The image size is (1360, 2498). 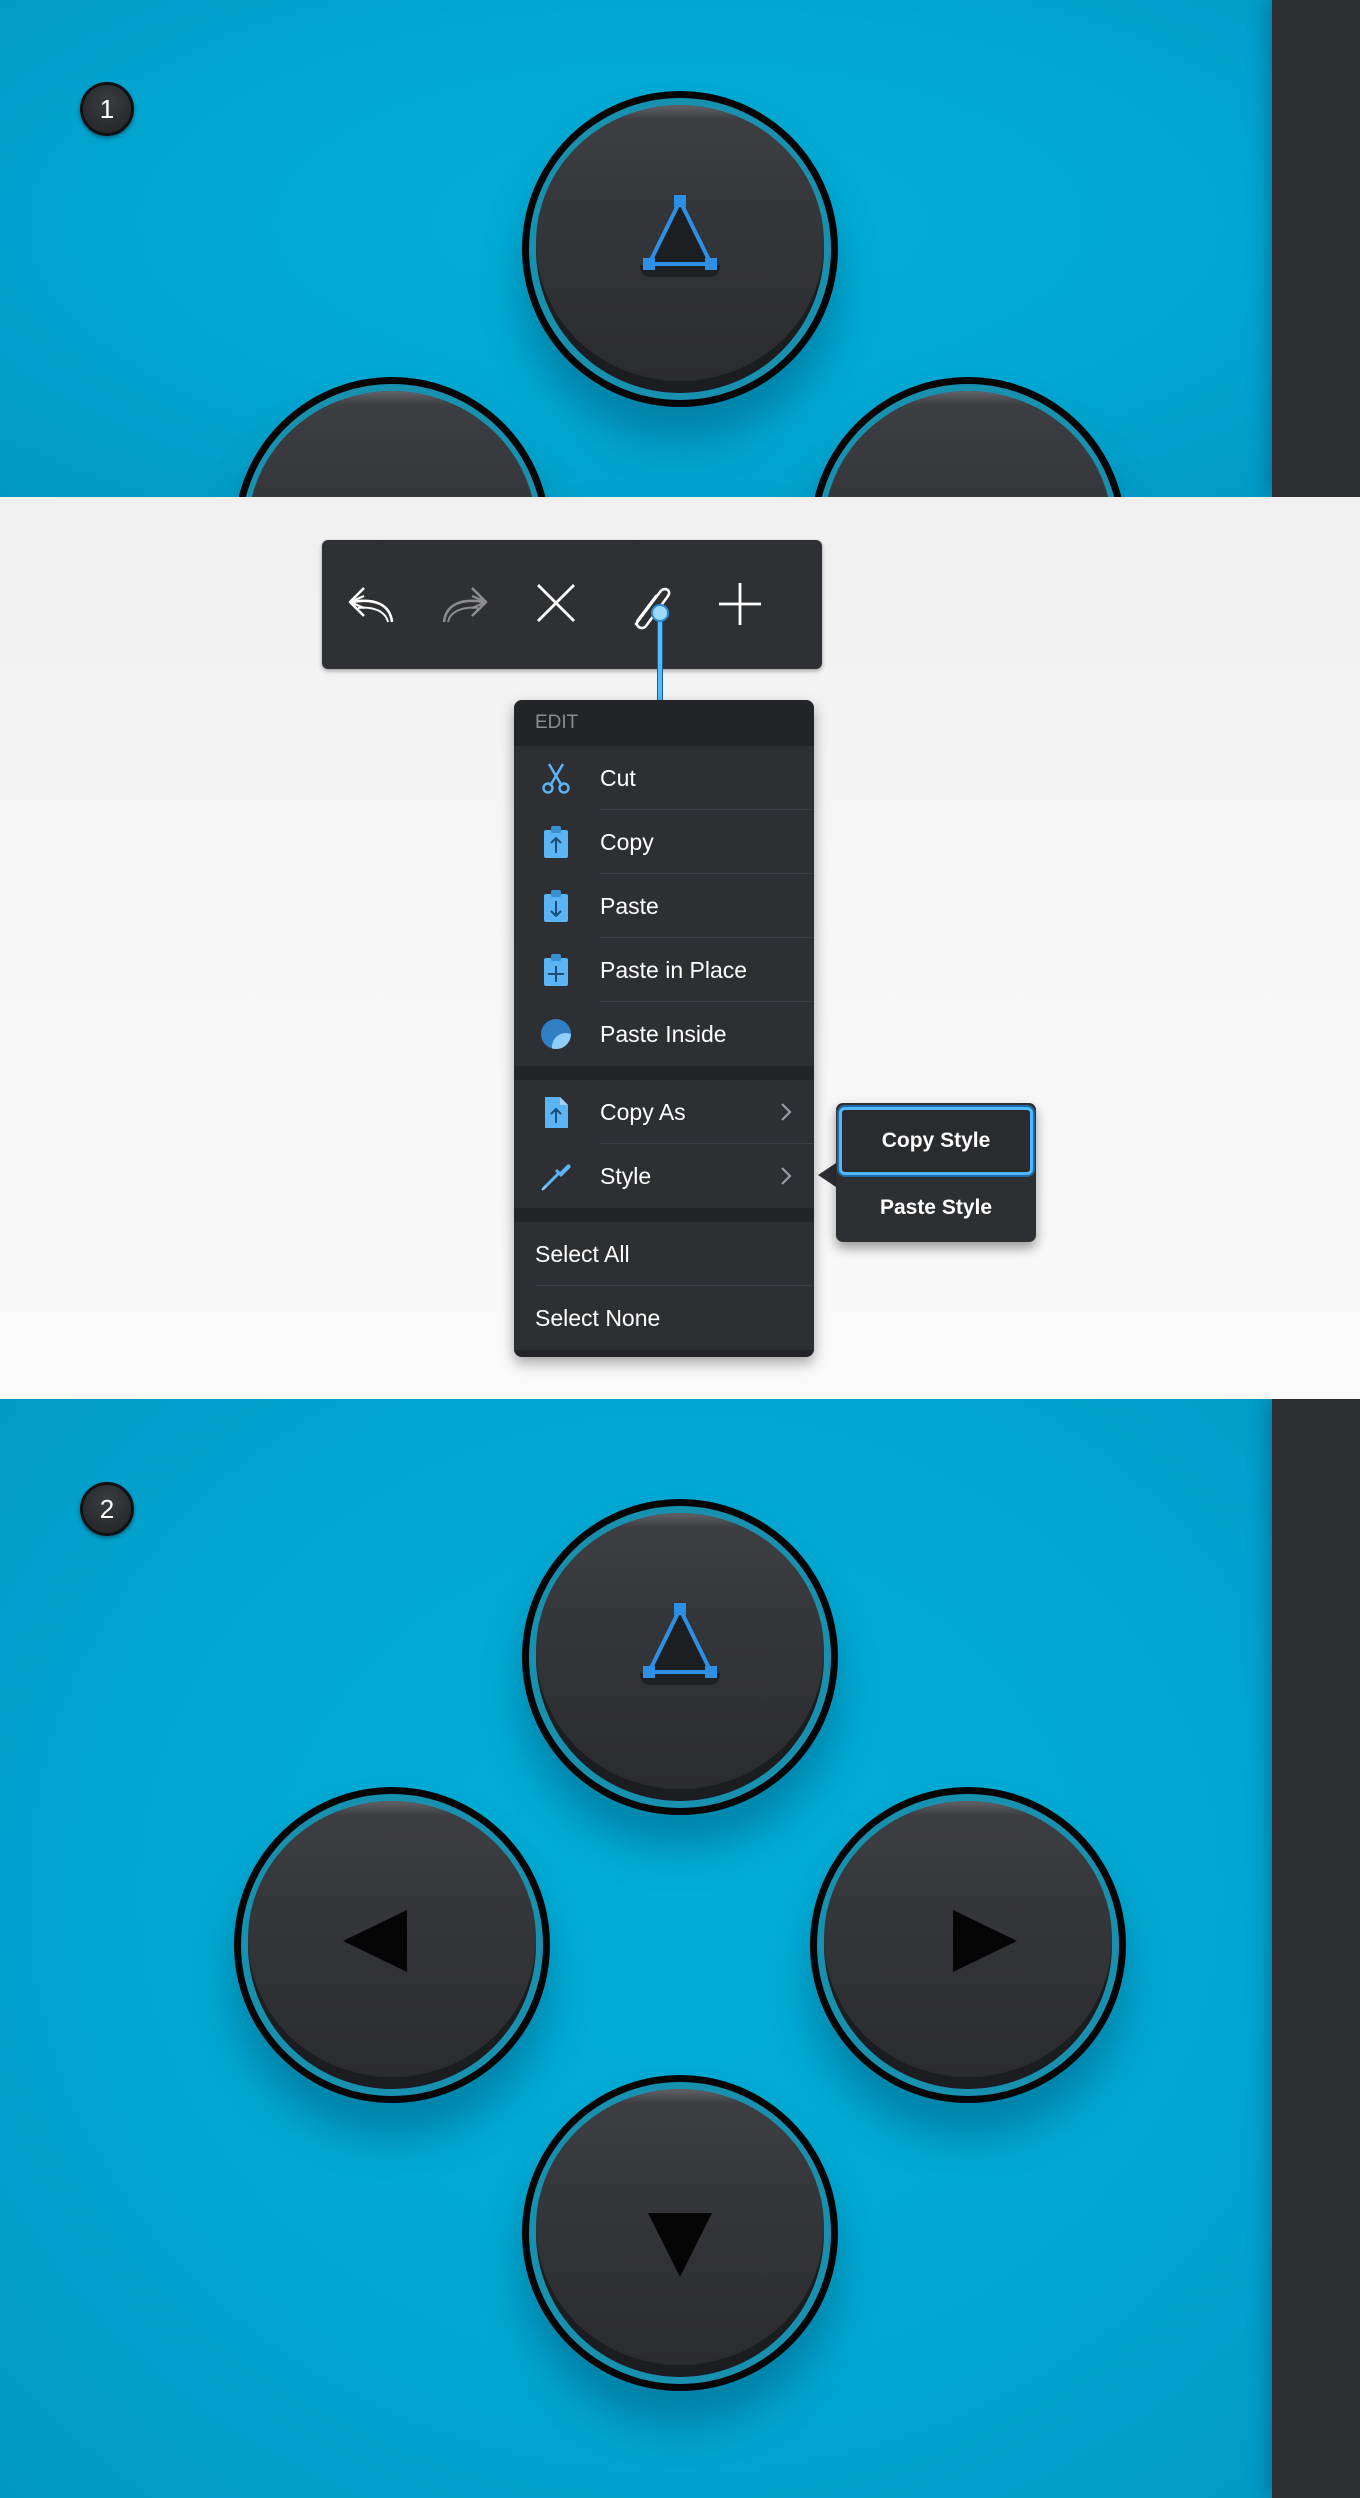 I want to click on menu-item-label: Cut, so click(x=618, y=778).